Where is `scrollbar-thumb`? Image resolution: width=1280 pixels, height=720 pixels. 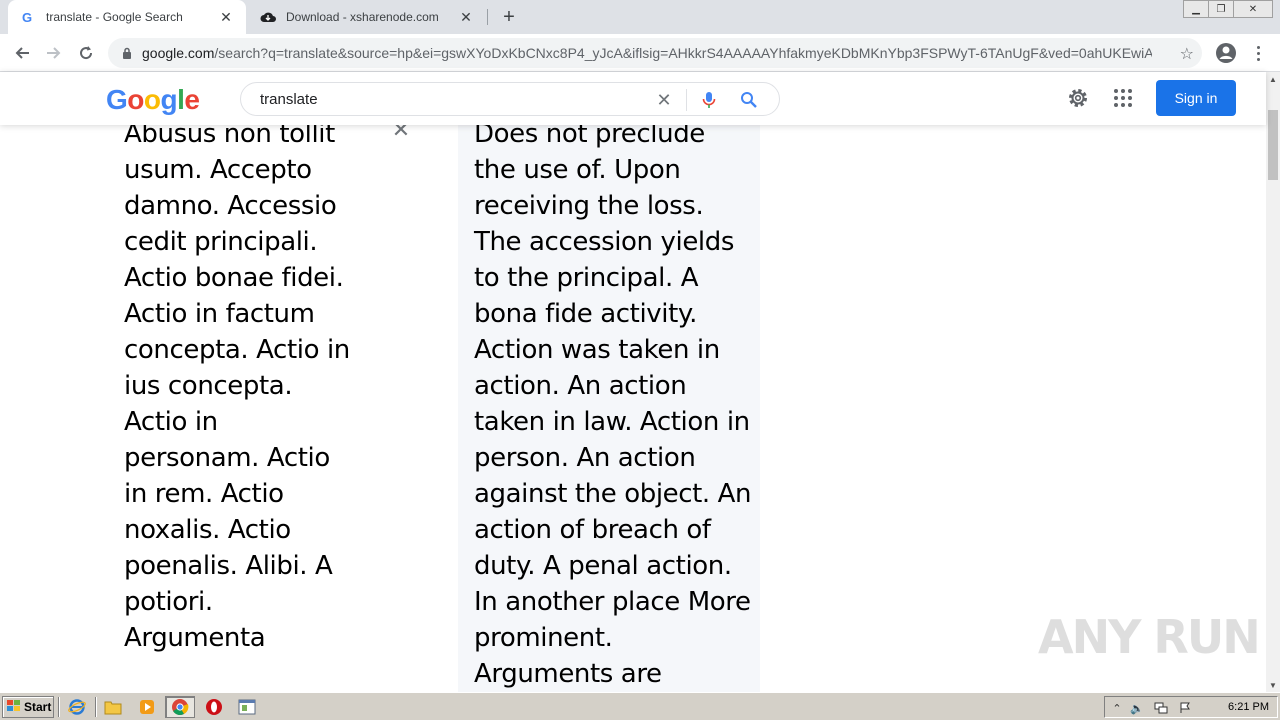
scrollbar-thumb is located at coordinates (1273, 145).